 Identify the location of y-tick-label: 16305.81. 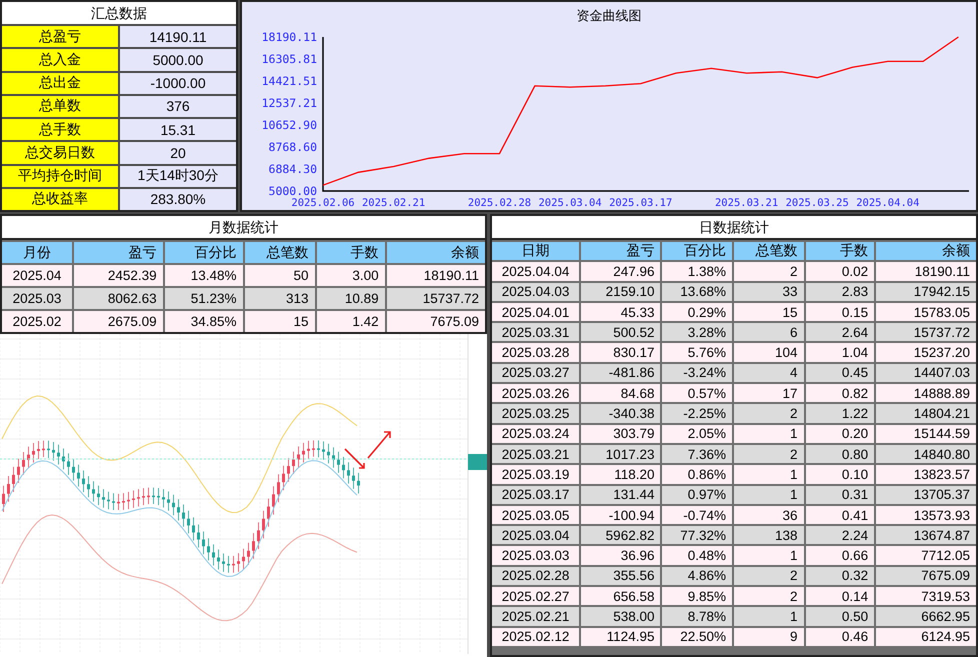
(289, 59).